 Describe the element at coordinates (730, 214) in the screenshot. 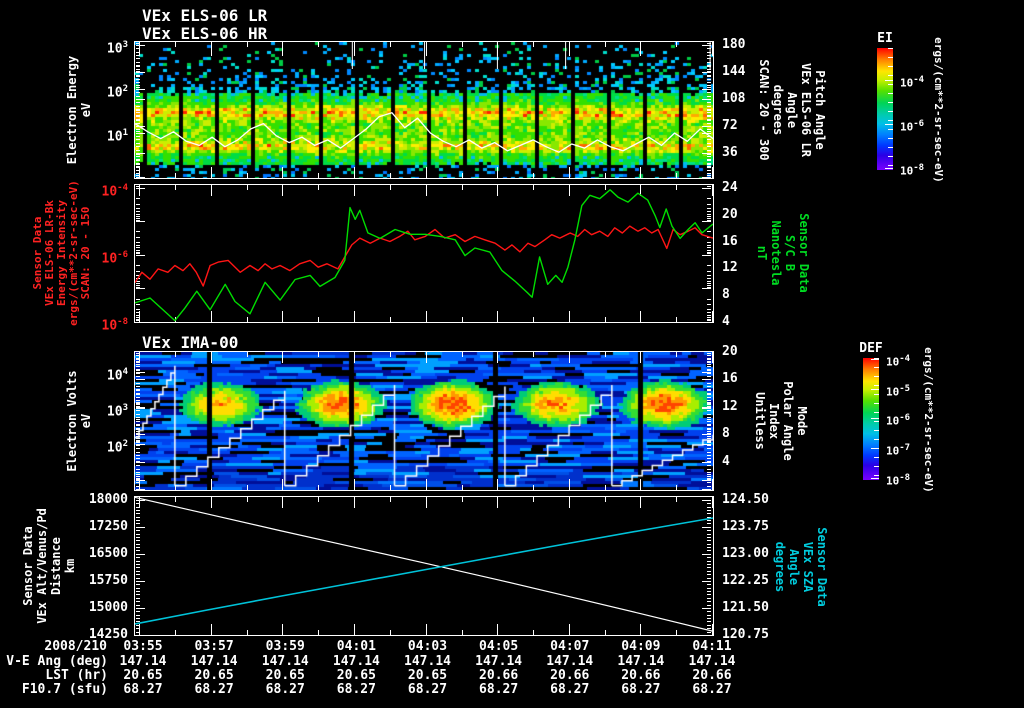

I see `y-tick-label-right: 20` at that location.